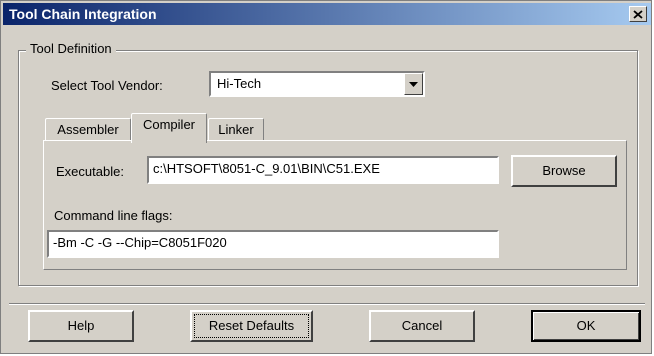 This screenshot has height=356, width=654. What do you see at coordinates (239, 83) in the screenshot?
I see `vendor-select-value: Hi-Tech` at bounding box center [239, 83].